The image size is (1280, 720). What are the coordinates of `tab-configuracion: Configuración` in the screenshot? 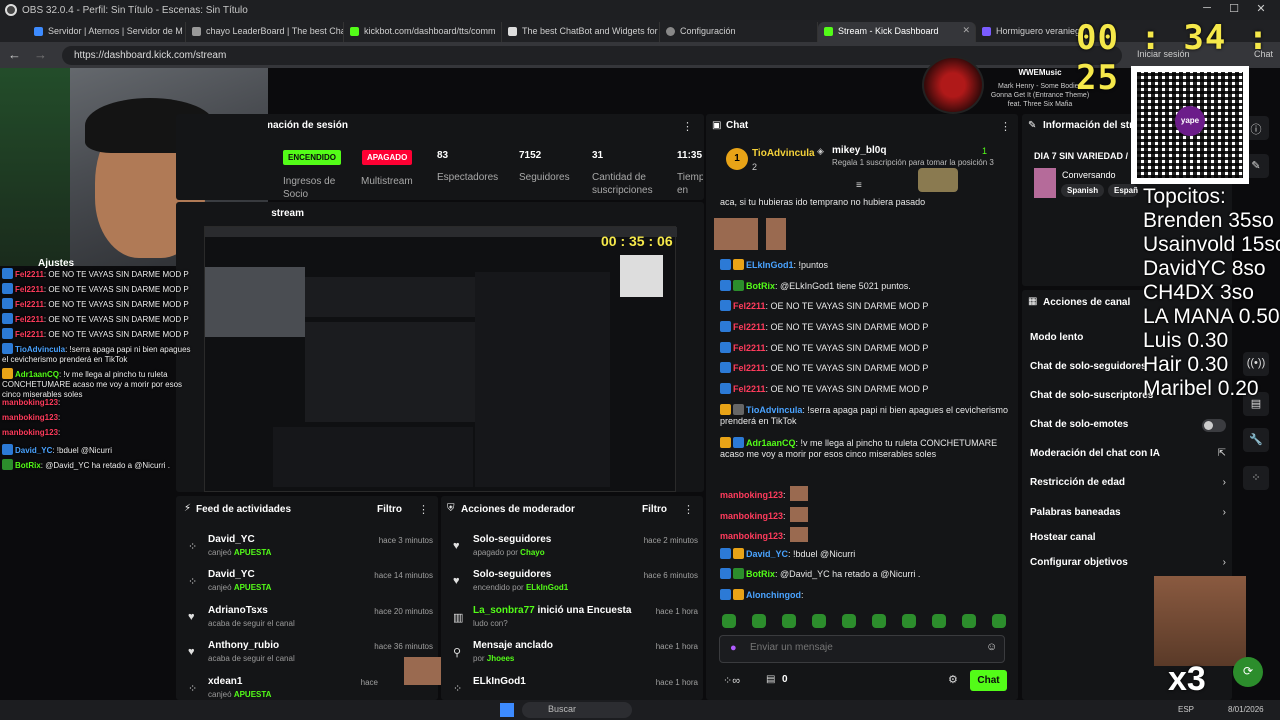 It's located at (739, 32).